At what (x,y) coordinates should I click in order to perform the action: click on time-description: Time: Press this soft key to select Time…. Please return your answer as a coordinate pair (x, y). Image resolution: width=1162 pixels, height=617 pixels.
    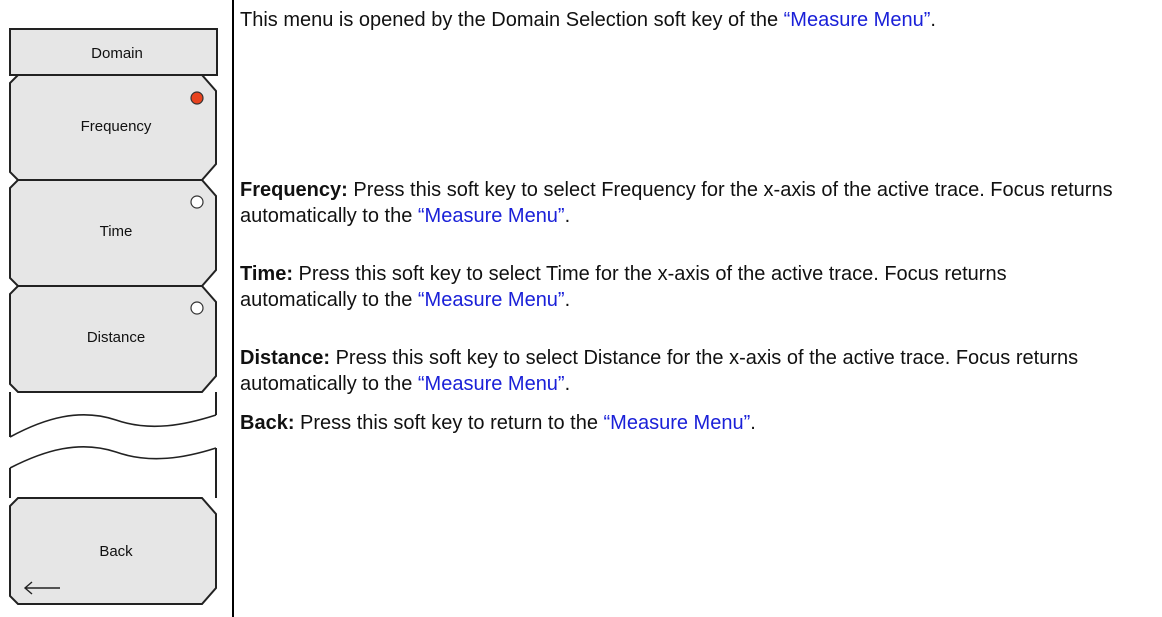
    Looking at the image, I should click on (680, 287).